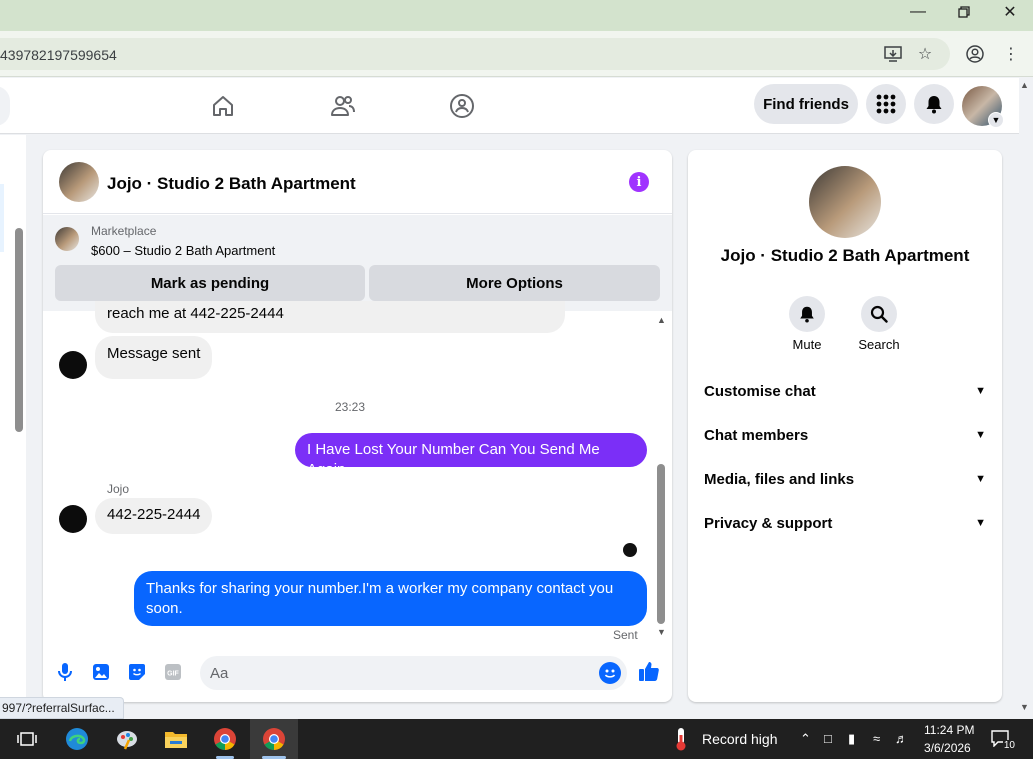  I want to click on mark-as-pending-button: Mark as pending, so click(210, 283).